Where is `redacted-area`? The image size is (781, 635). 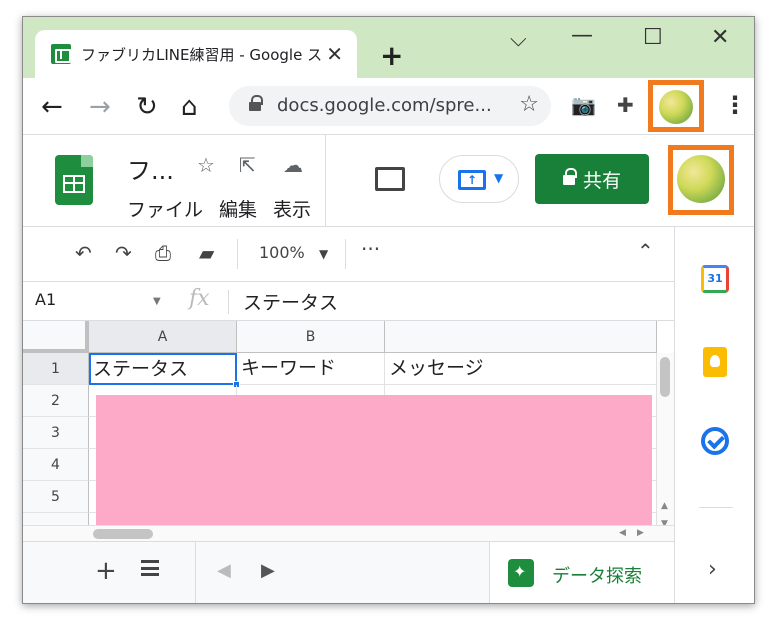
redacted-area is located at coordinates (374, 460).